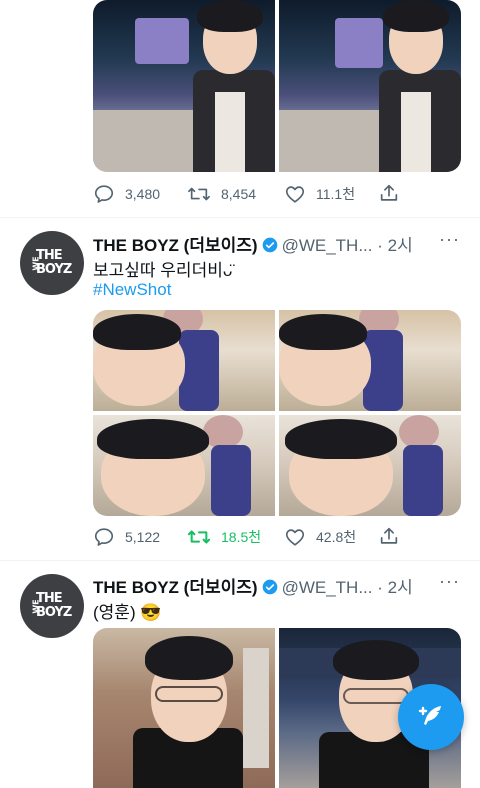 This screenshot has width=480, height=788. Describe the element at coordinates (143, 194) in the screenshot. I see `reply-count: 3,480` at that location.